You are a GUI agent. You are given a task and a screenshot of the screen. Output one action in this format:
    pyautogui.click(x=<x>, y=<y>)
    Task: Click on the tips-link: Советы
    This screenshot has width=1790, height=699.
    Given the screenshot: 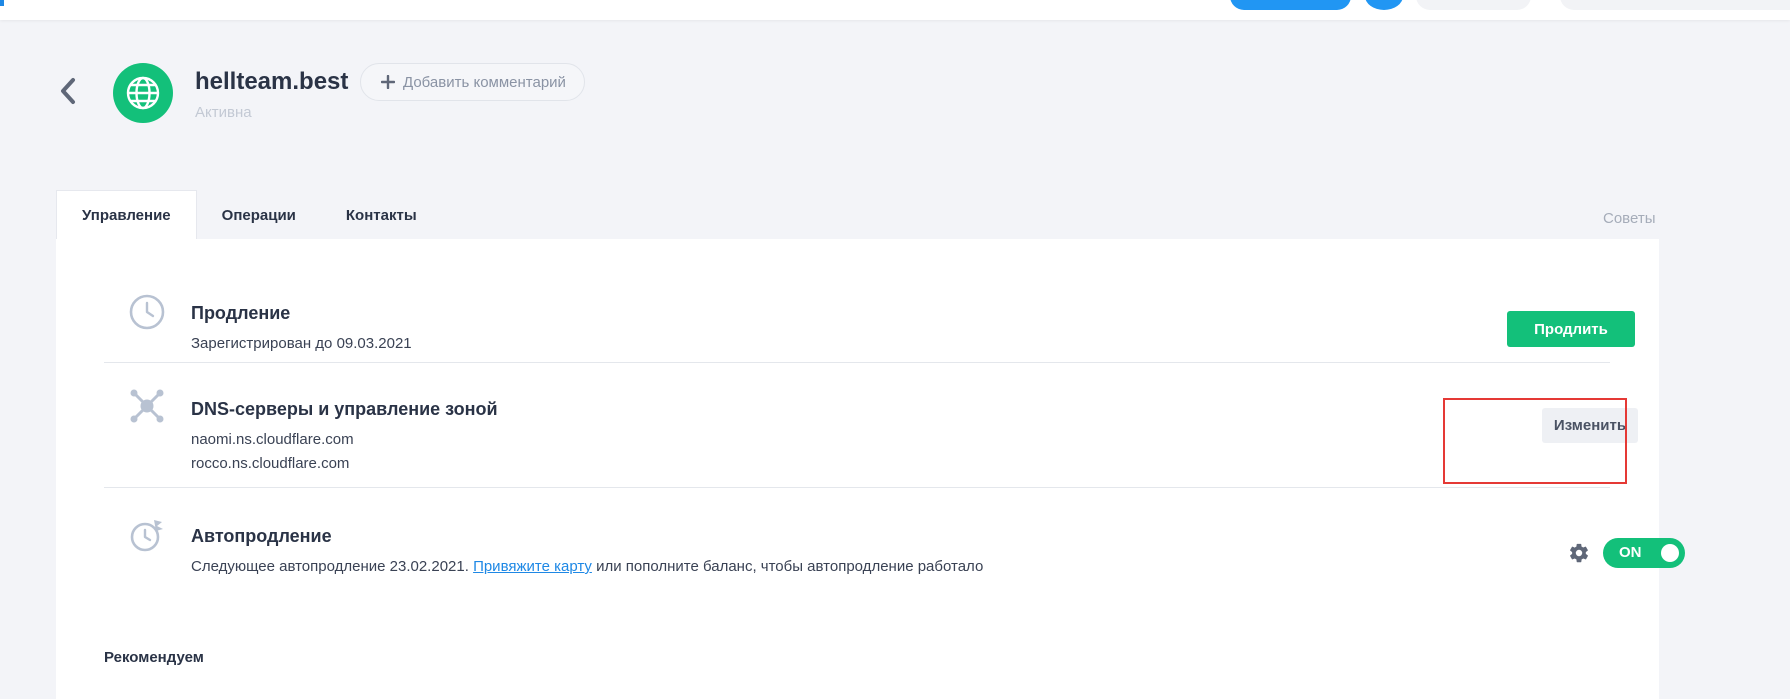 What is the action you would take?
    pyautogui.click(x=1629, y=218)
    